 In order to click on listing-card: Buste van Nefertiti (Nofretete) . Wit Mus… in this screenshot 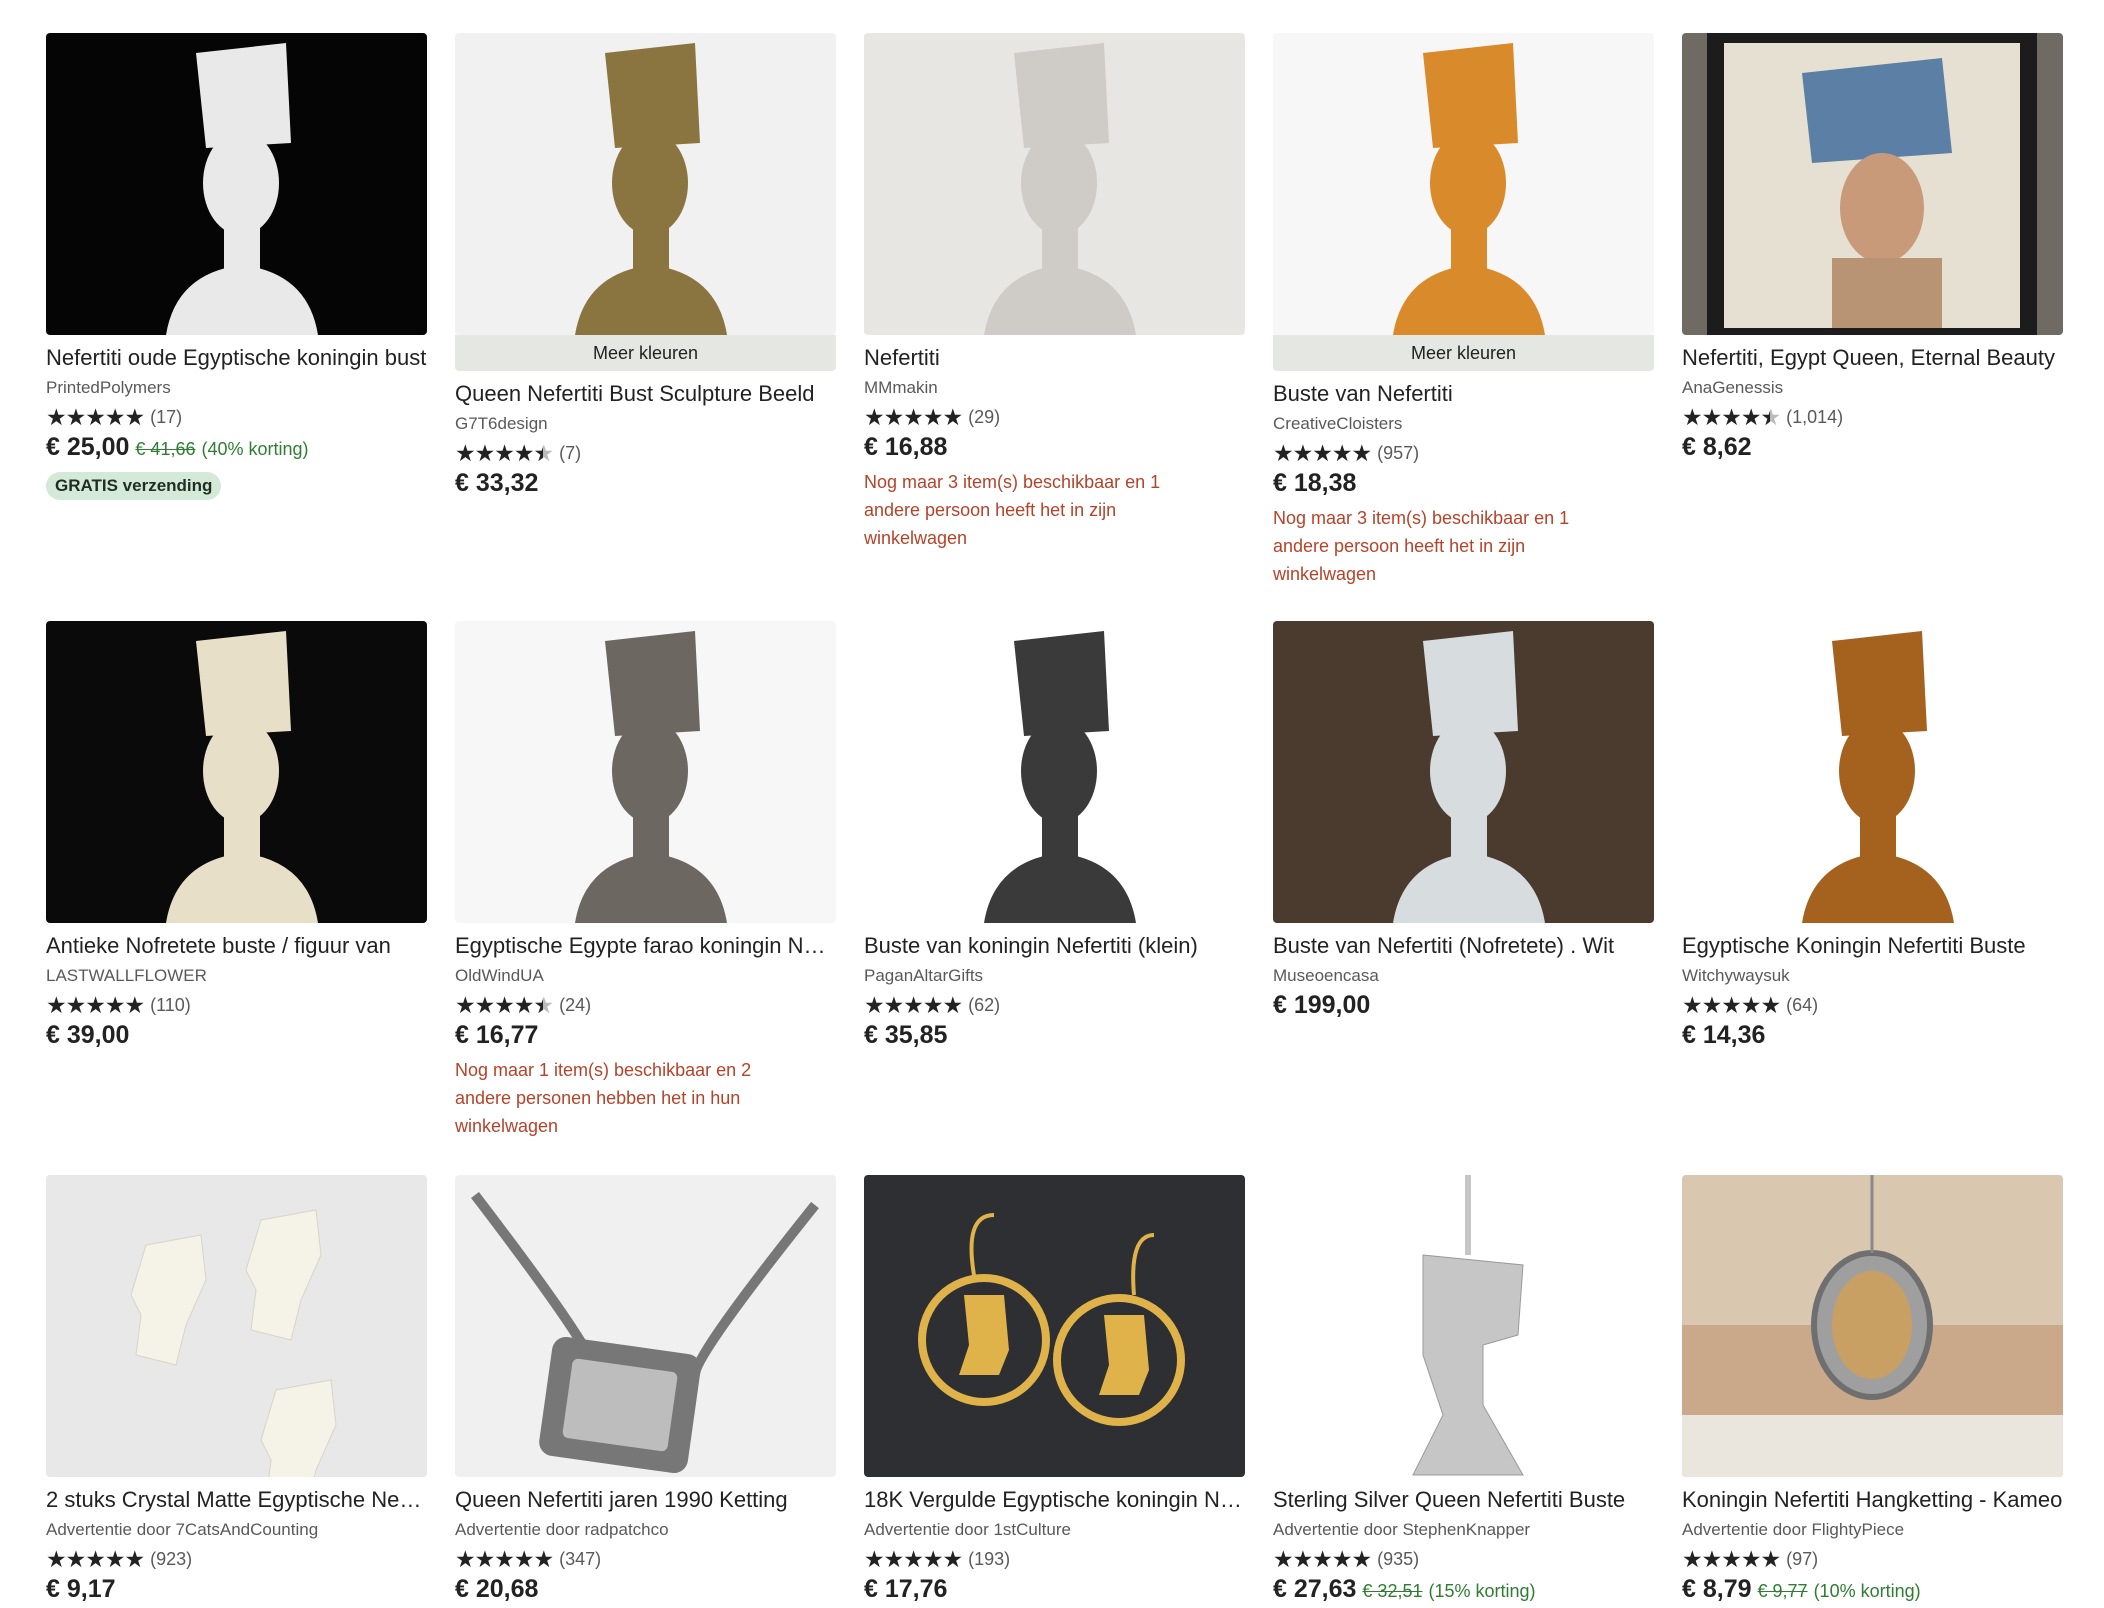, I will do `click(1463, 820)`.